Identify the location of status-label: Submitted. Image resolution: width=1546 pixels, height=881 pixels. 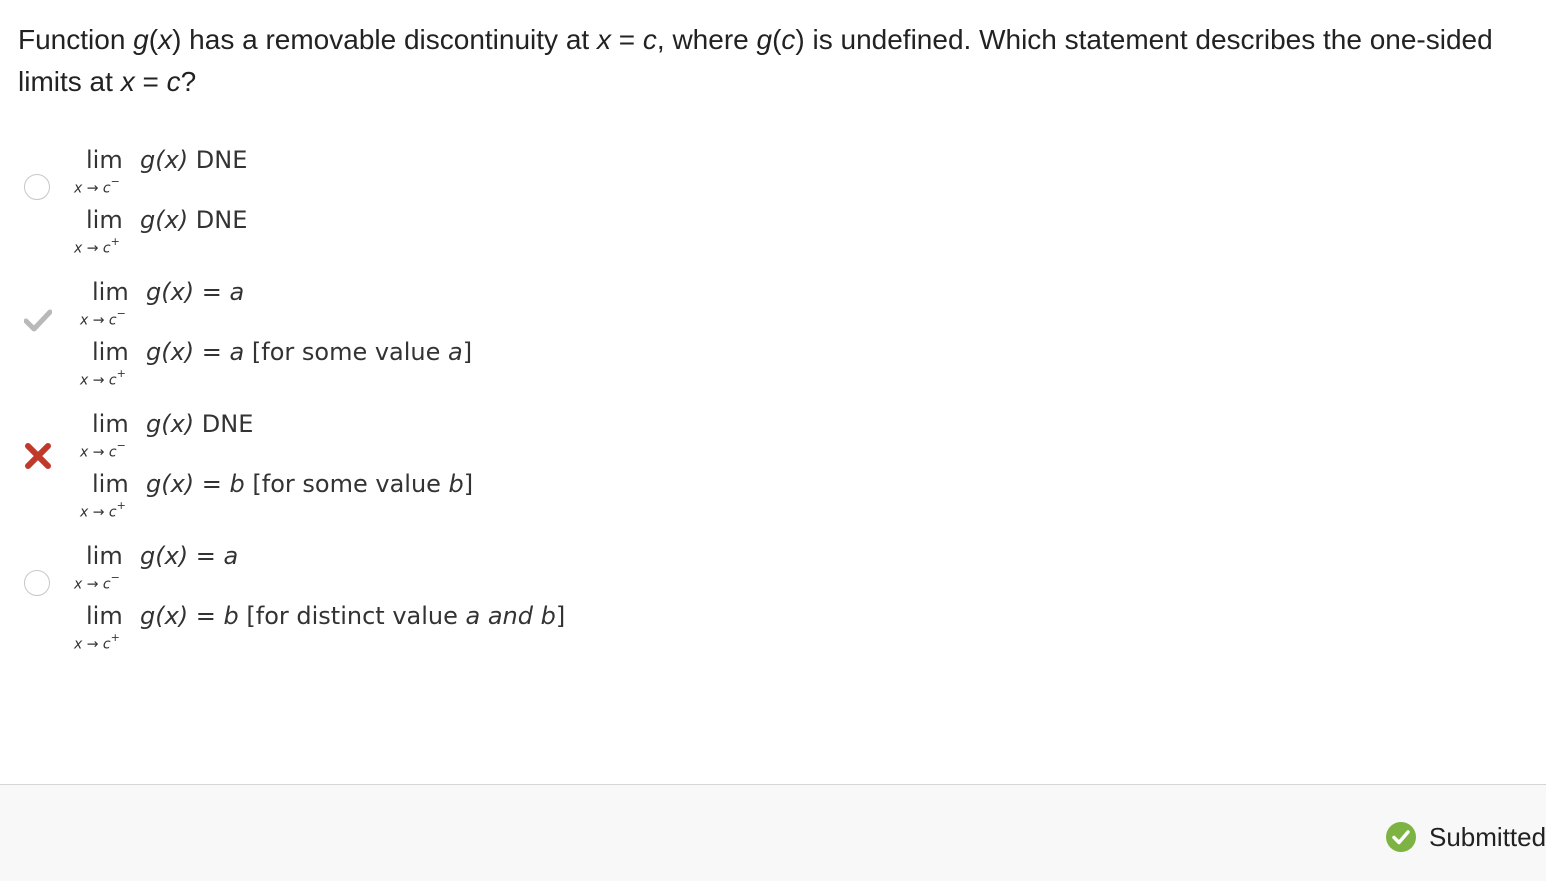
(1487, 836).